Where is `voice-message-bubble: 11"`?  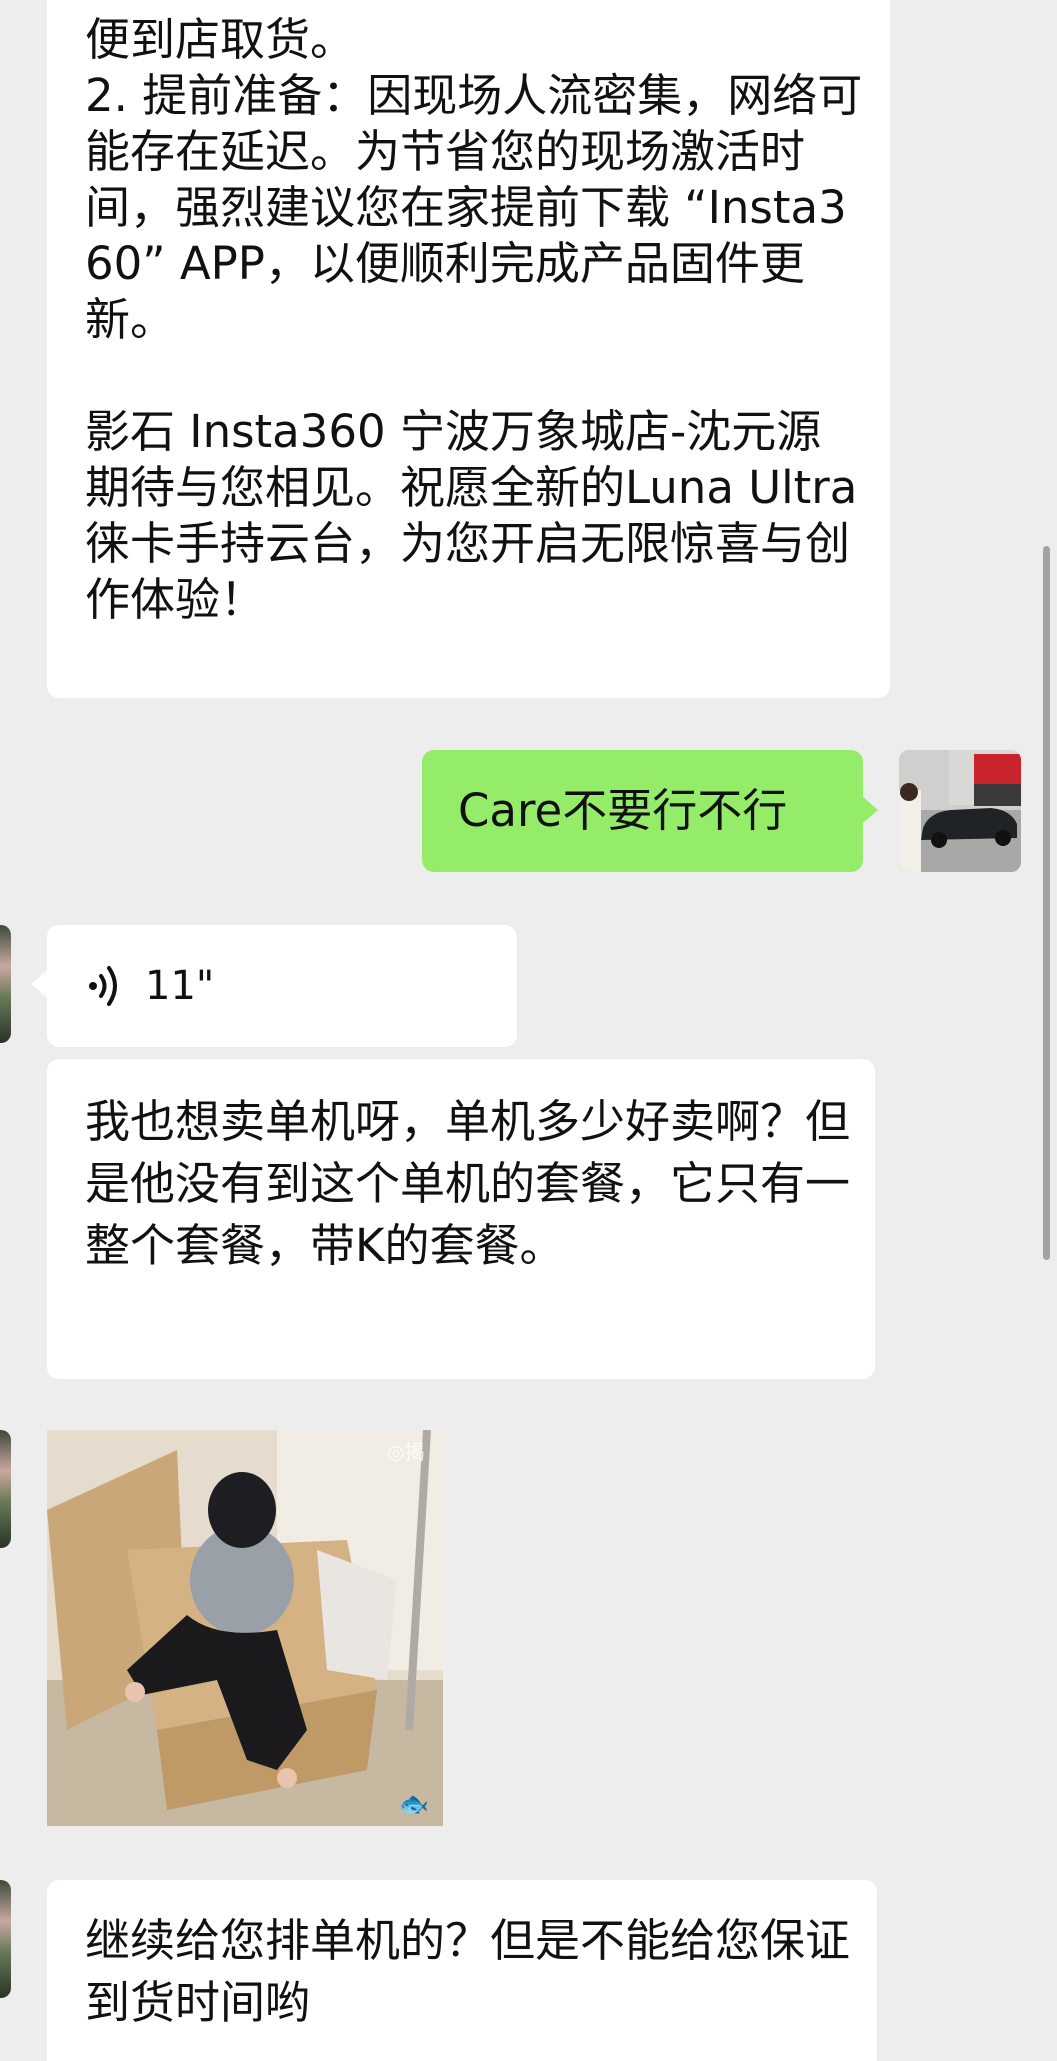
voice-message-bubble: 11" is located at coordinates (282, 986).